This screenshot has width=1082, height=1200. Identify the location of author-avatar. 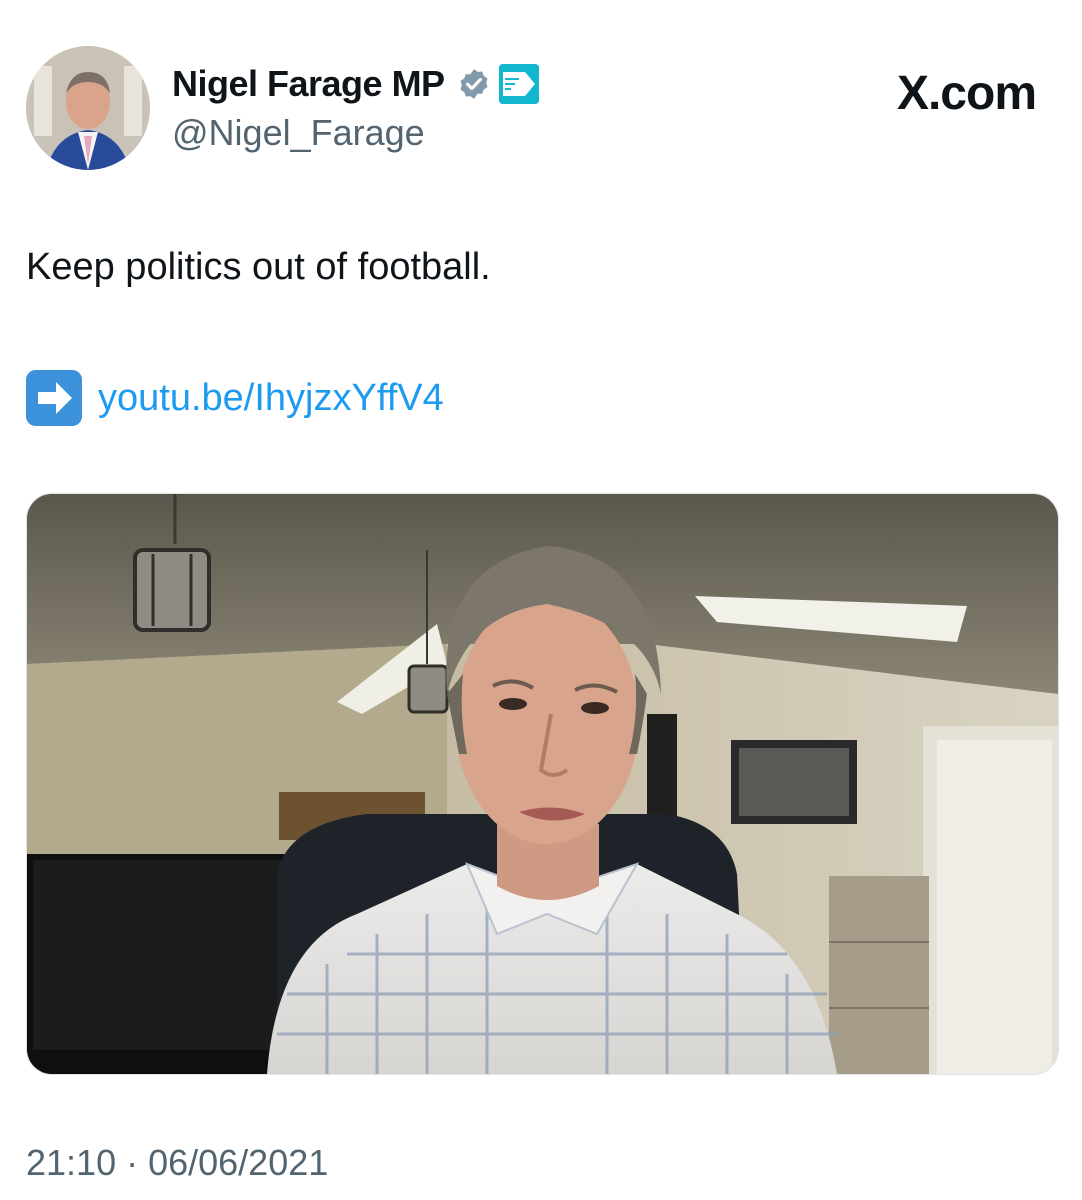
(88, 108).